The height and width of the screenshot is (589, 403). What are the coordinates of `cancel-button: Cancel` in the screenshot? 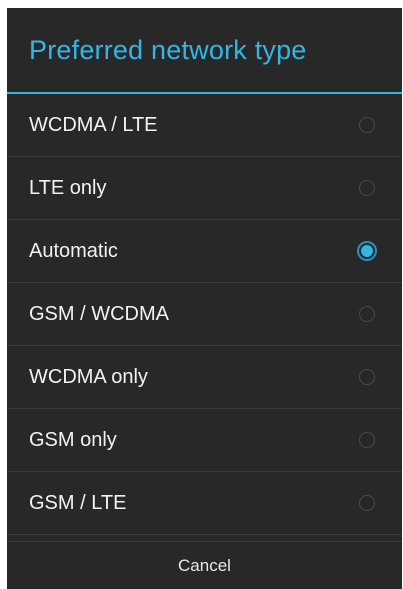 It's located at (204, 565).